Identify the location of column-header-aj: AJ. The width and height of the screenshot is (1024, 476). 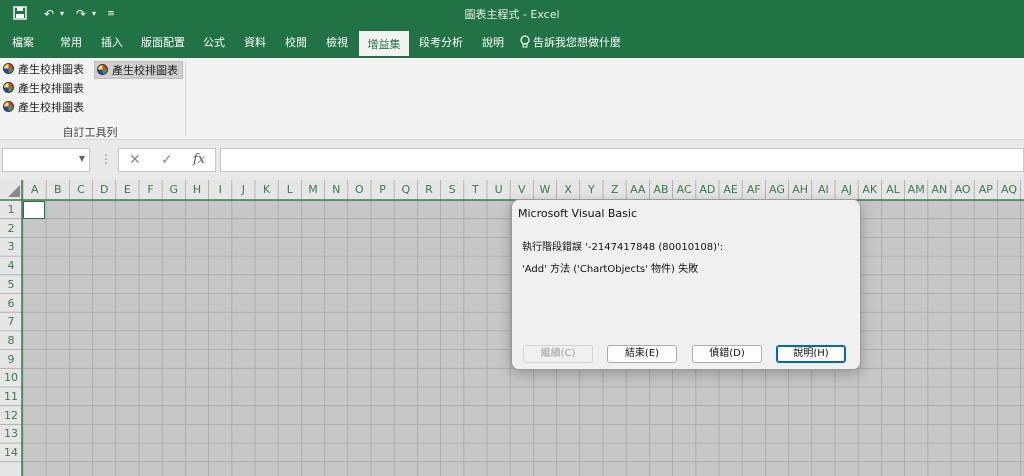
(846, 190).